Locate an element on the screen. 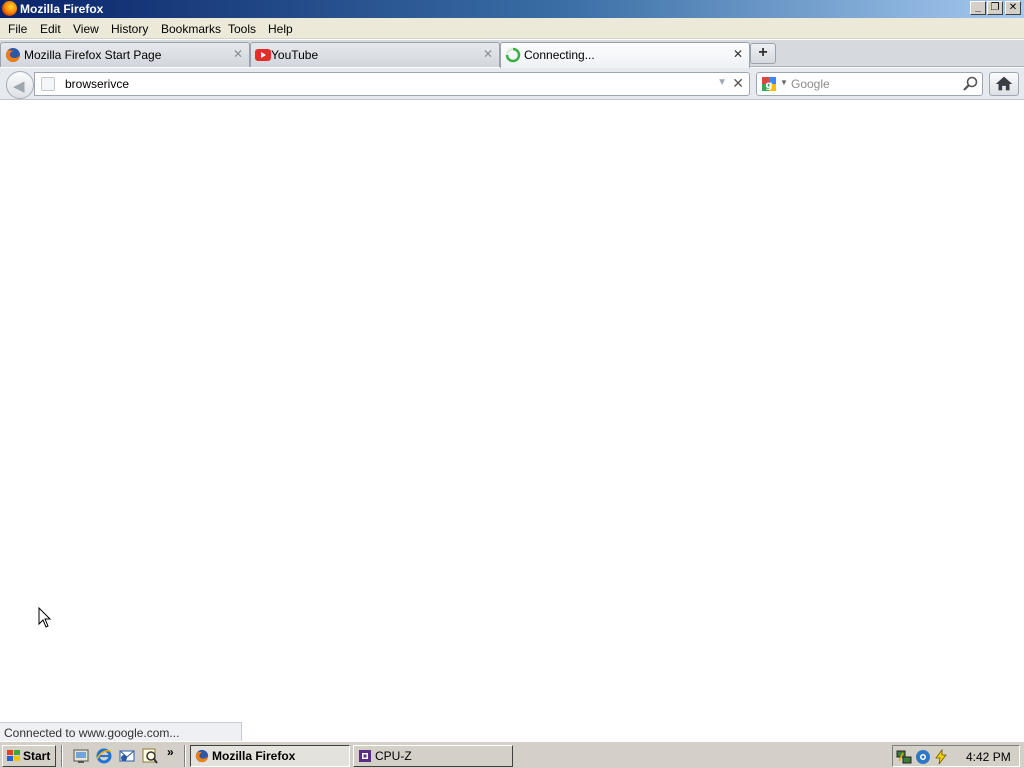 The width and height of the screenshot is (1024, 768). menu-file: File is located at coordinates (17, 29).